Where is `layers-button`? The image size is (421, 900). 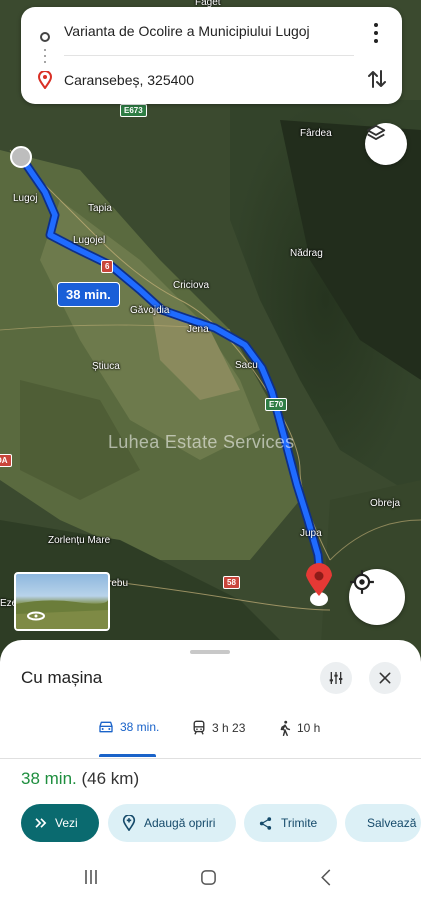 layers-button is located at coordinates (386, 144).